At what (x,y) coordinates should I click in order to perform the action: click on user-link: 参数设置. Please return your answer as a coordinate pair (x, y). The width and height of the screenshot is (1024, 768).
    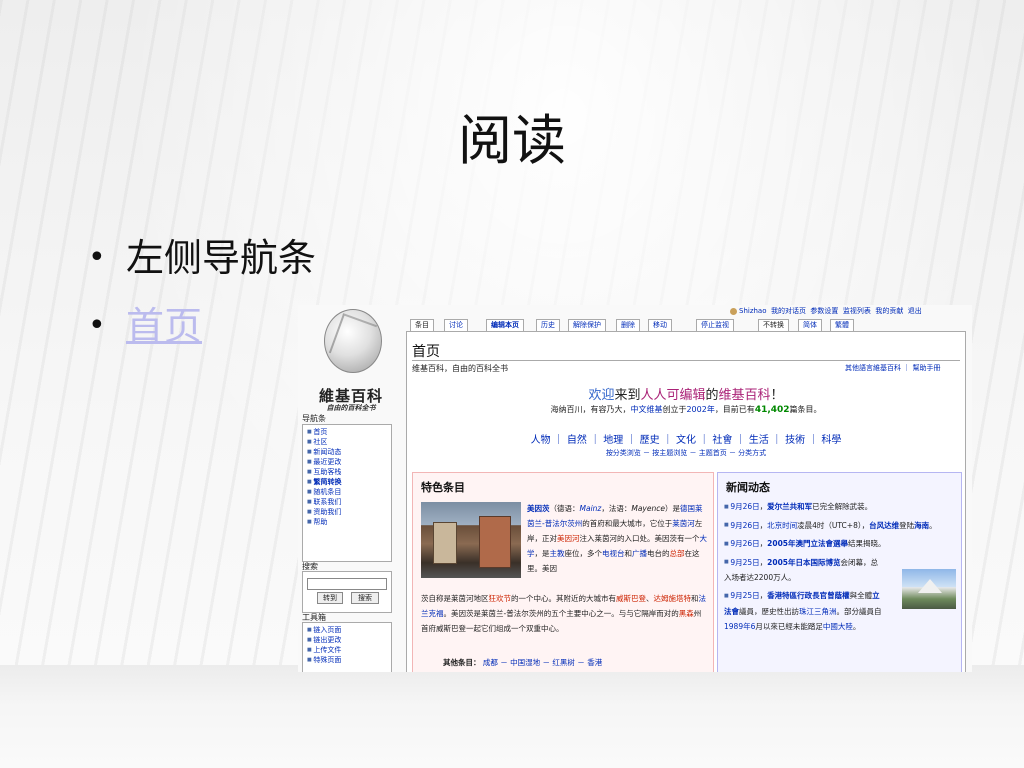
    Looking at the image, I should click on (824, 311).